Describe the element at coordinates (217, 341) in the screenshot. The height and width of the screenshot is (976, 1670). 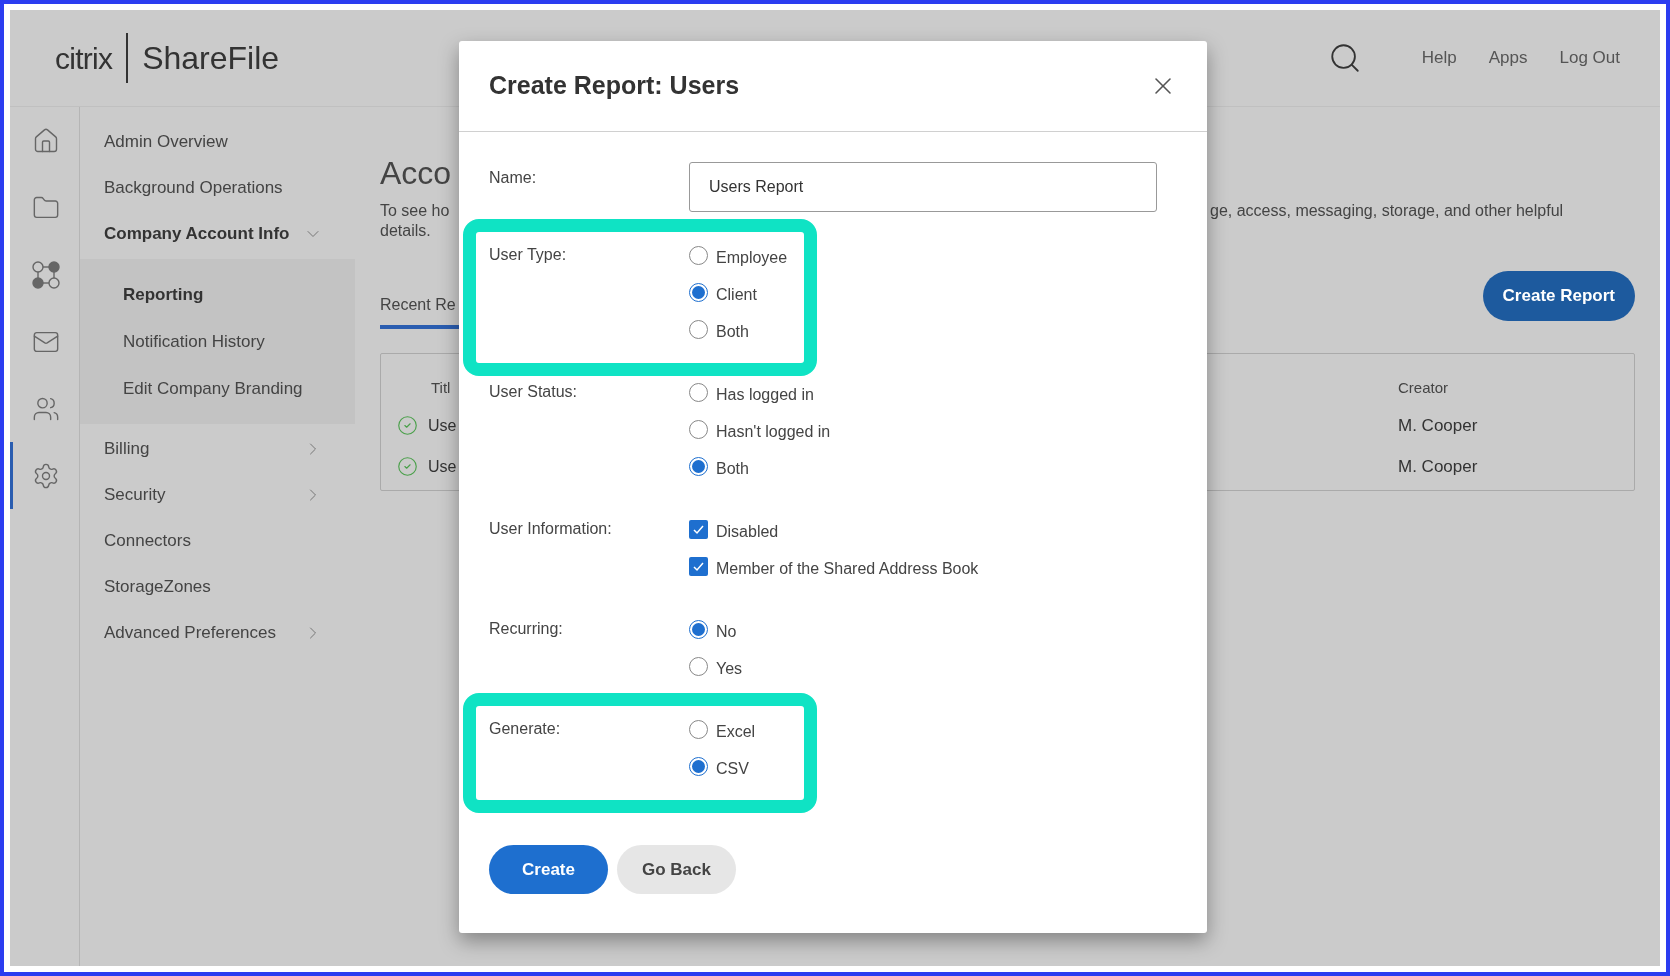
I see `submenu-item: Notification History` at that location.